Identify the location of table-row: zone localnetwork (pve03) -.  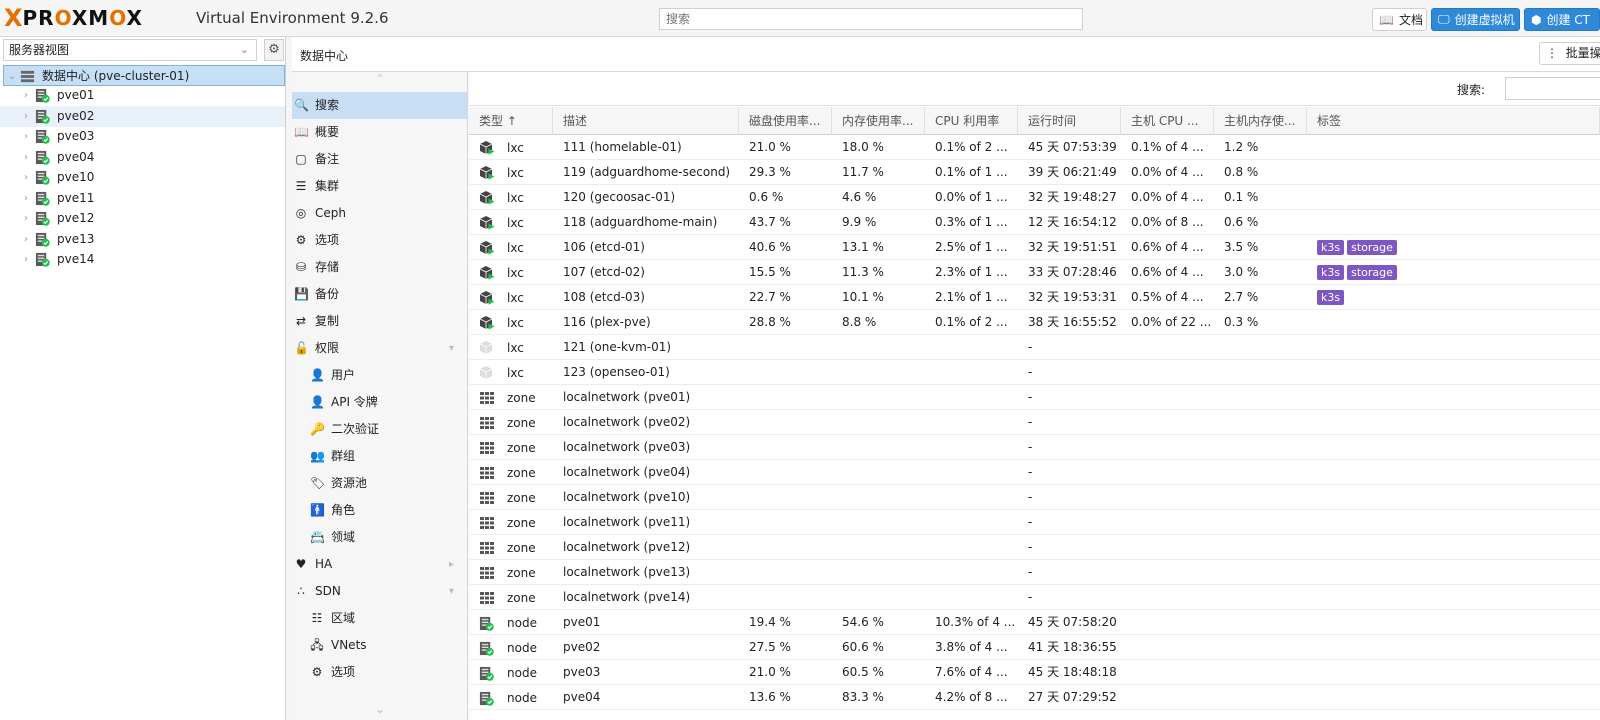
(1034, 447).